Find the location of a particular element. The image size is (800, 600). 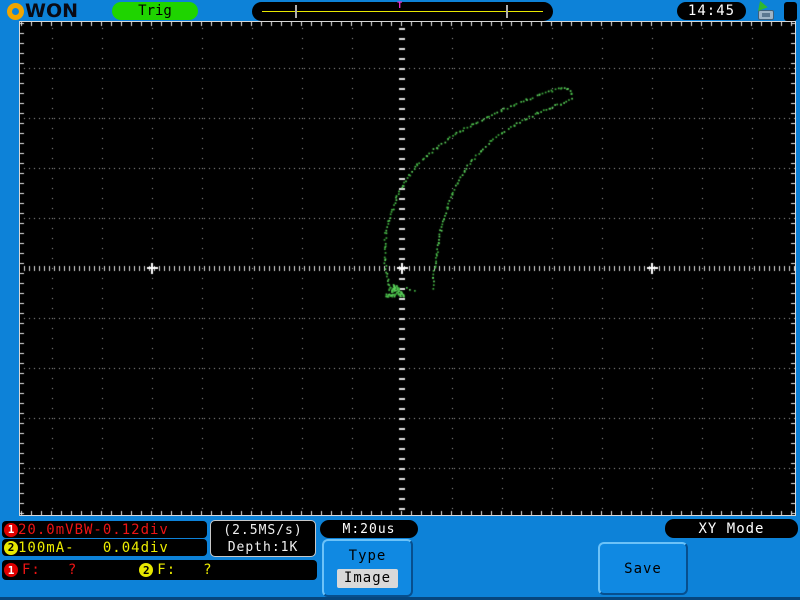

horizontal-position-bar: T is located at coordinates (402, 11).